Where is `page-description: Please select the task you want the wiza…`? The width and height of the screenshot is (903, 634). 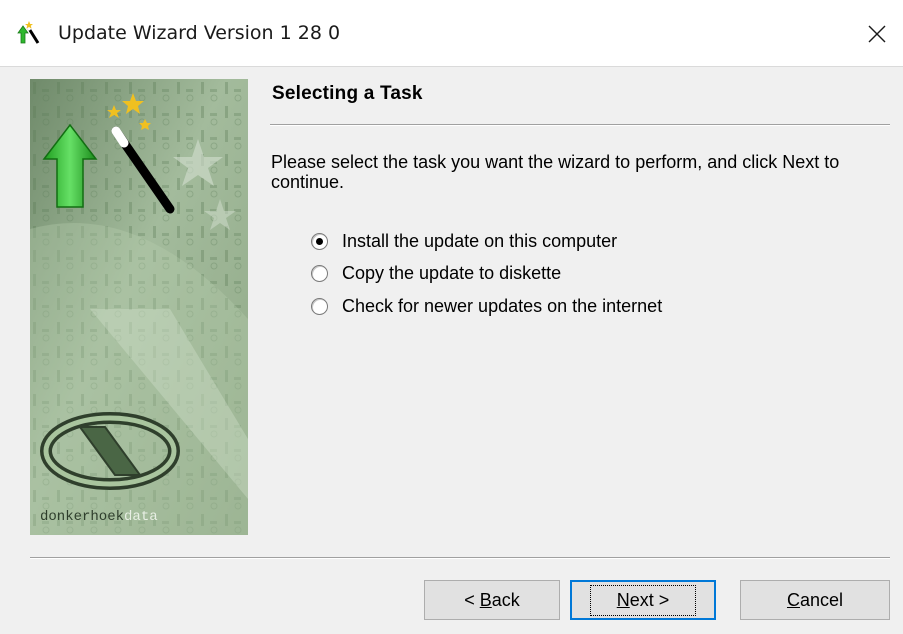 page-description: Please select the task you want the wiza… is located at coordinates (555, 172).